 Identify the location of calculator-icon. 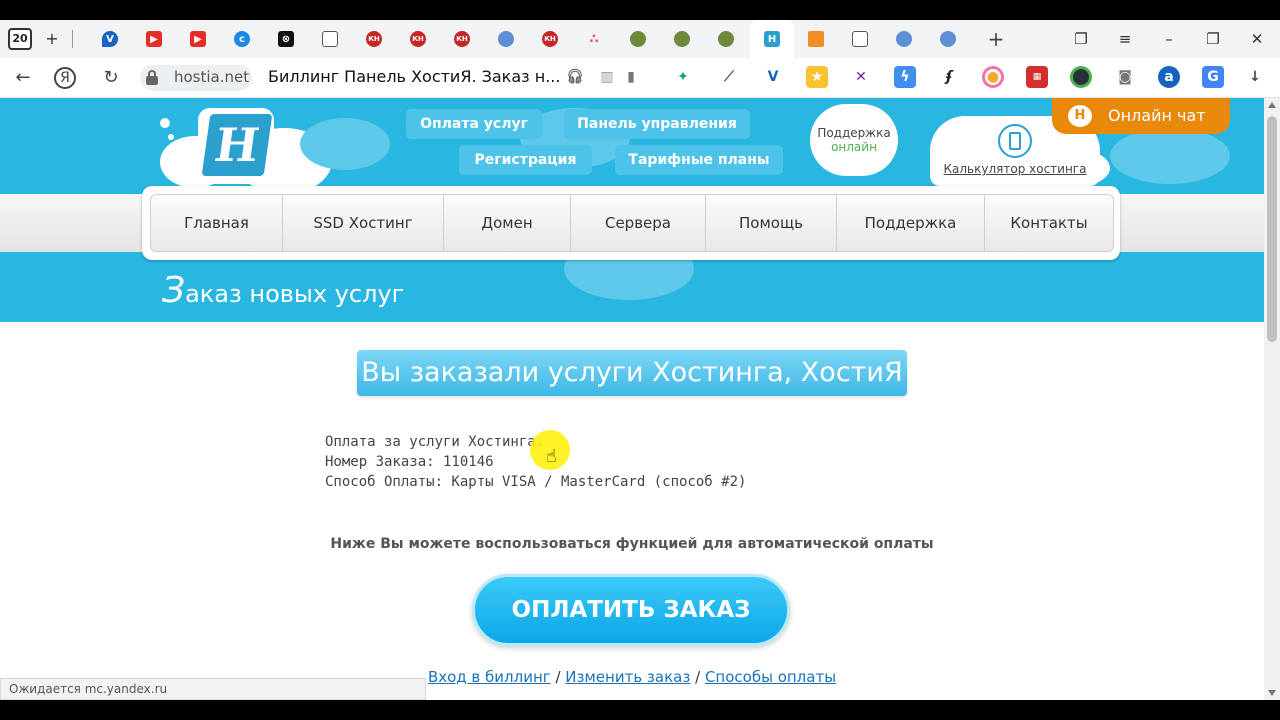
(1015, 141).